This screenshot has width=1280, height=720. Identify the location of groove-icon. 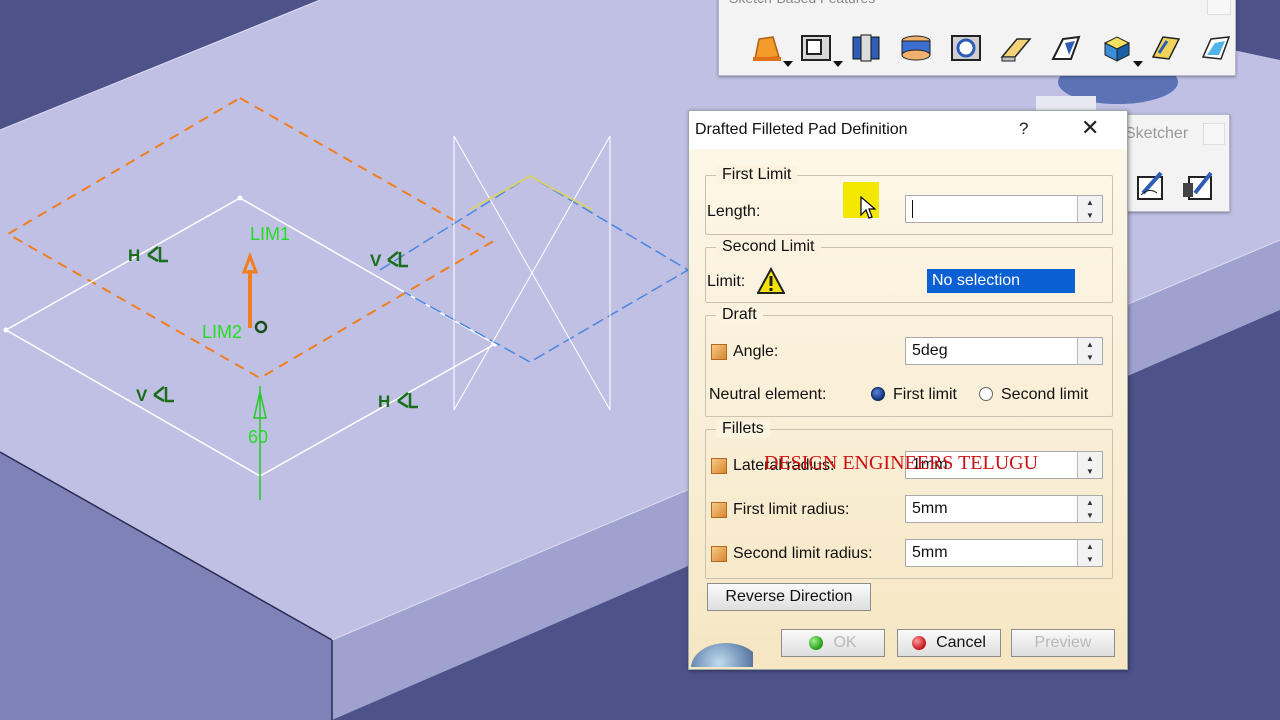
(916, 48).